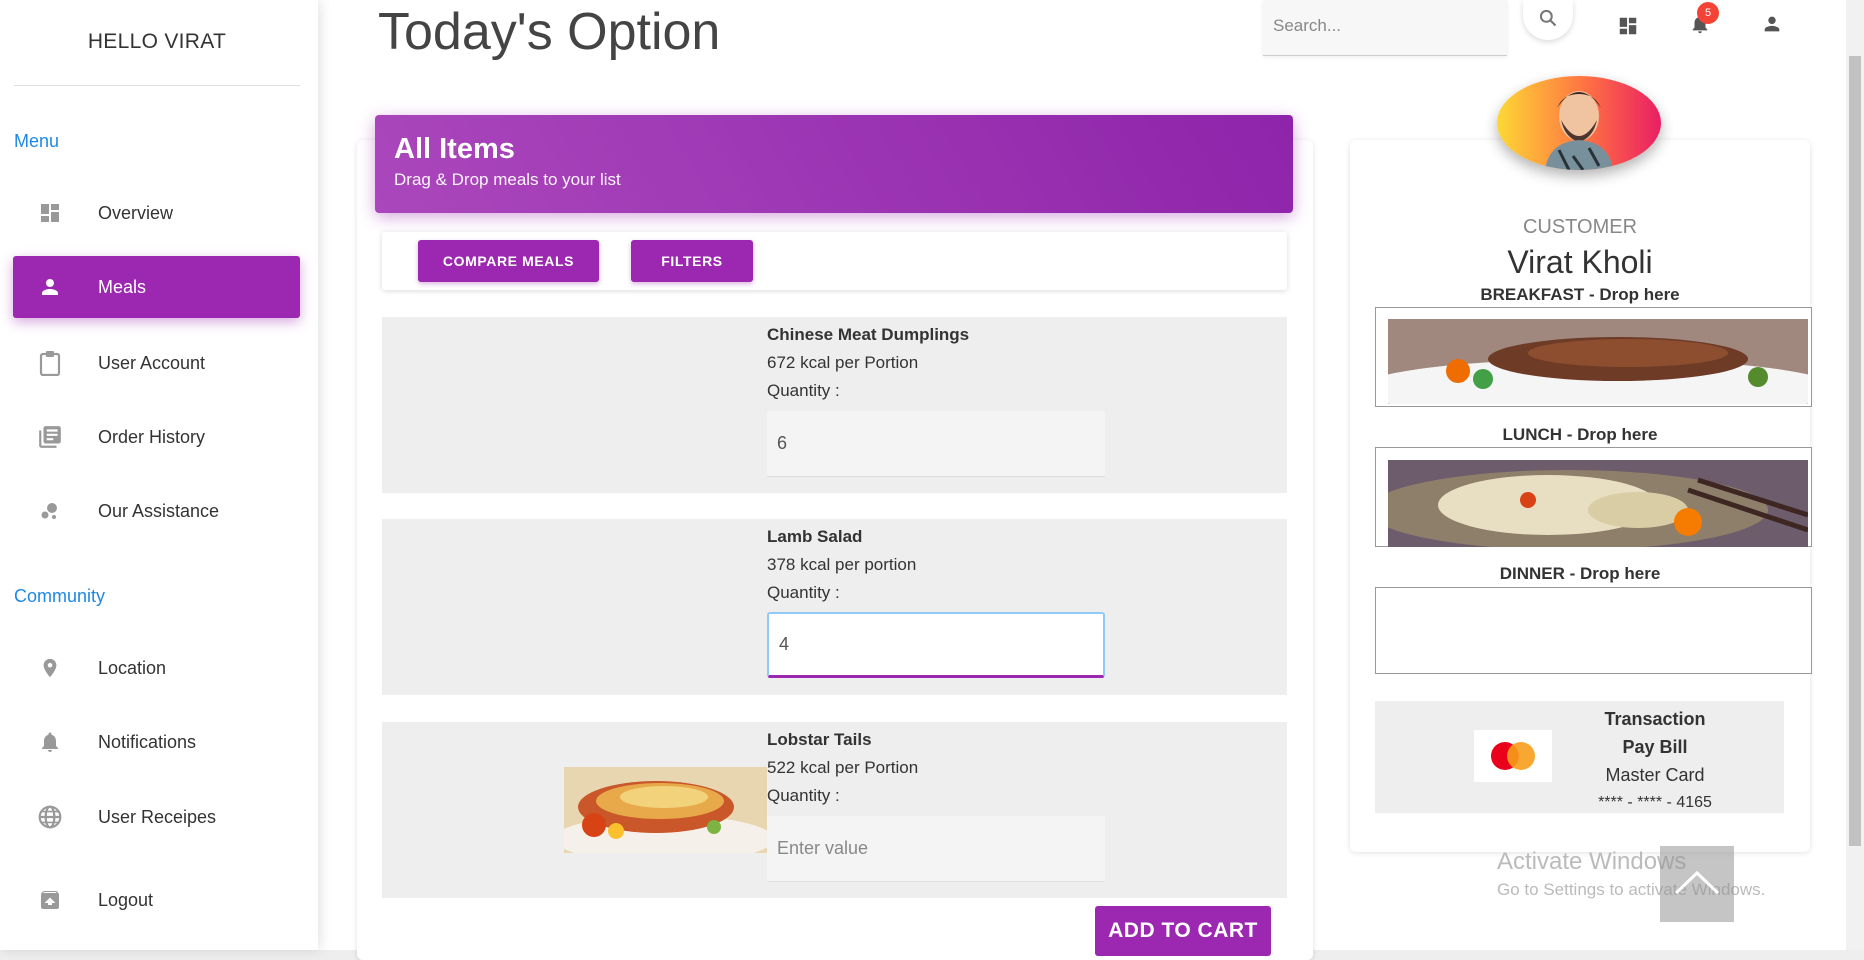  Describe the element at coordinates (815, 536) in the screenshot. I see `meal-name: Lamb Salad` at that location.